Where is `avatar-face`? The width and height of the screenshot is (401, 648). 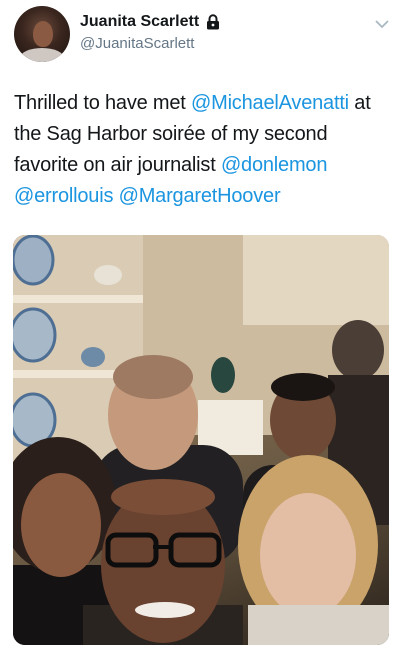
avatar-face is located at coordinates (43, 34).